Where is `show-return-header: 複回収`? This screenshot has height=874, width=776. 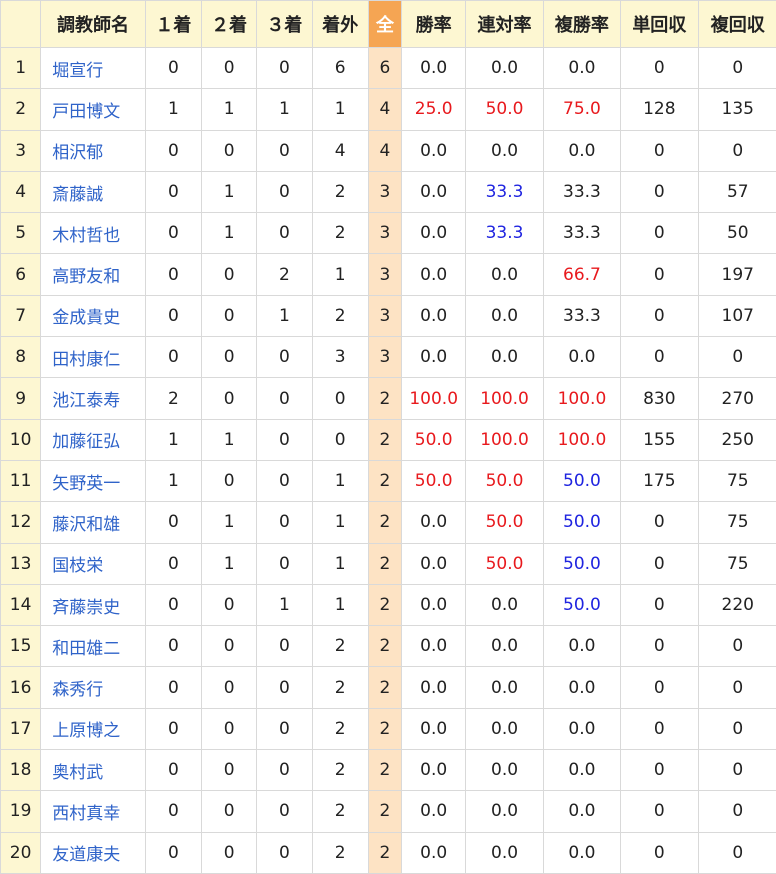
show-return-header: 複回収 is located at coordinates (737, 24).